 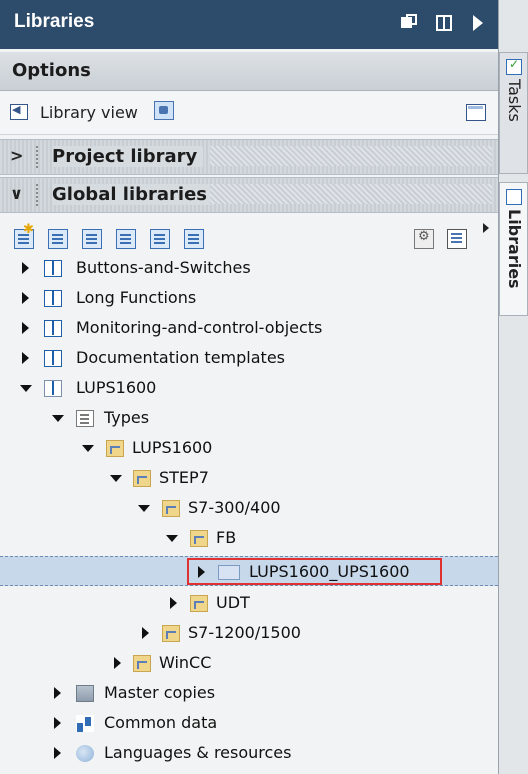 What do you see at coordinates (19, 111) in the screenshot?
I see `library-view-toggle-icon` at bounding box center [19, 111].